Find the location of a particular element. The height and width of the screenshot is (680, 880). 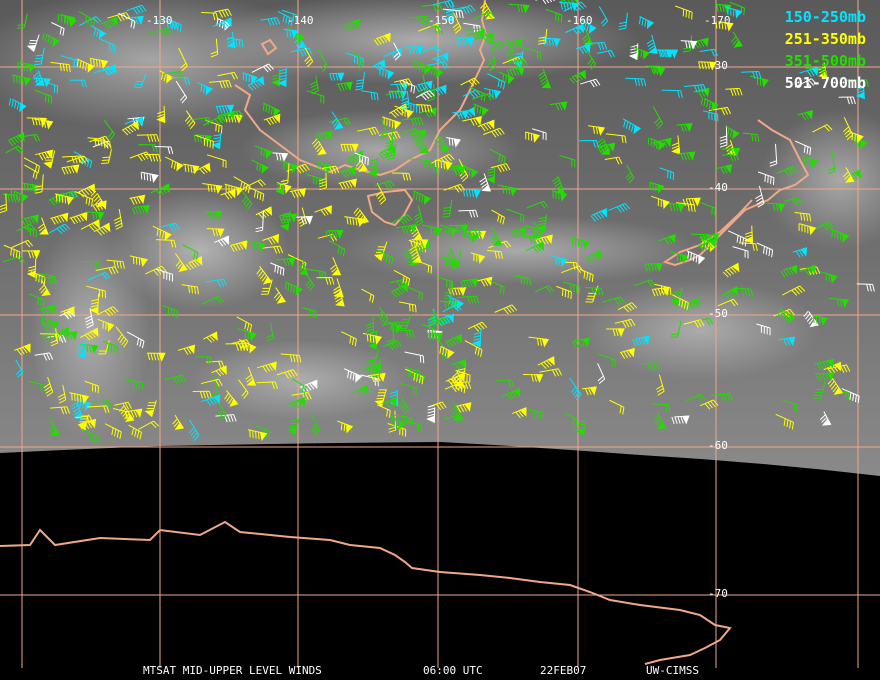

data-source: UW-CIMSS is located at coordinates (672, 670).